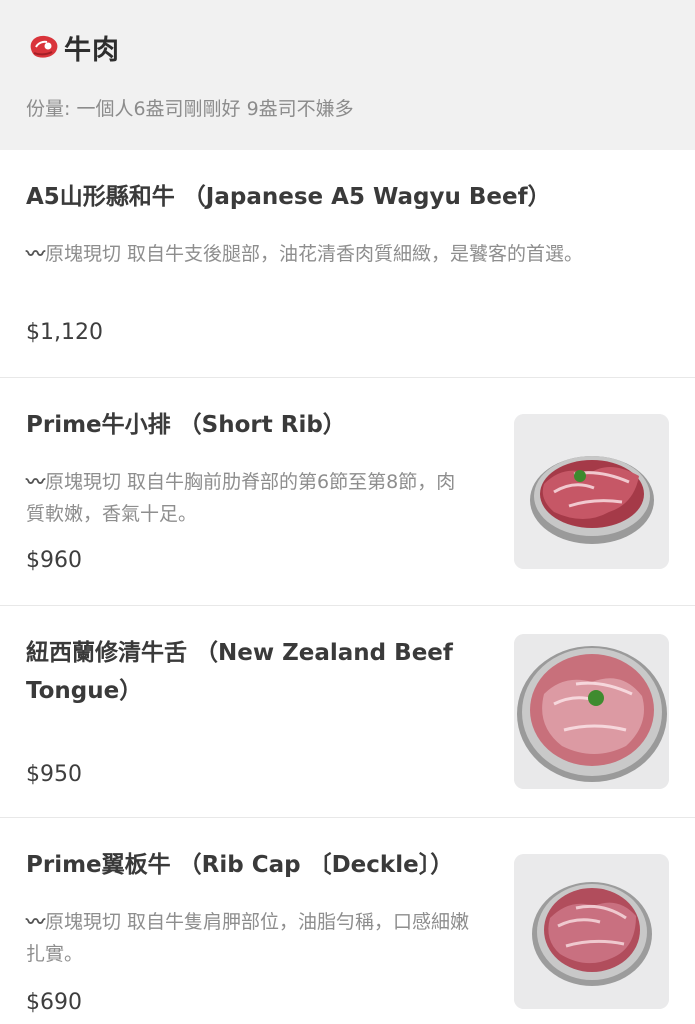 This screenshot has width=695, height=1024. Describe the element at coordinates (347, 48) in the screenshot. I see `category-title-row: 牛肉` at that location.